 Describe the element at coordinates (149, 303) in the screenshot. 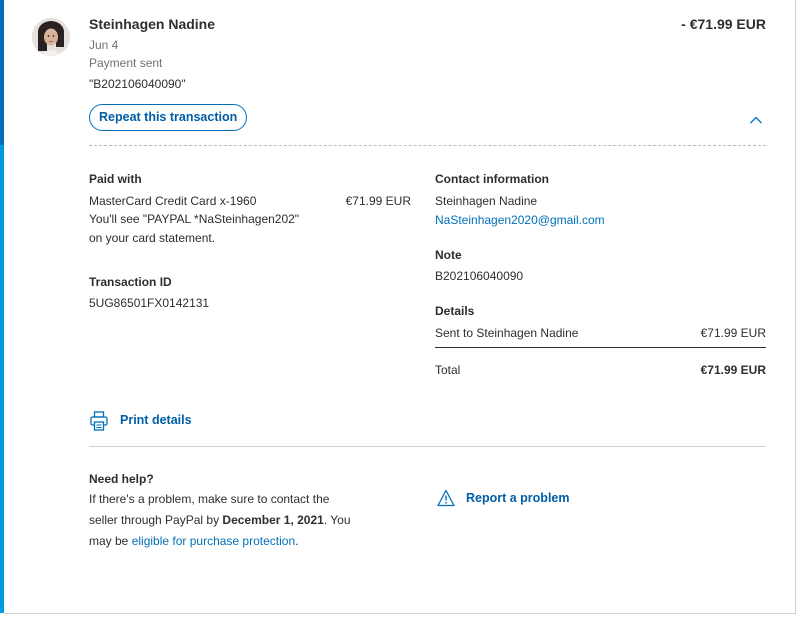

I see `transaction-id-value: 5UG86501FX0142131` at that location.